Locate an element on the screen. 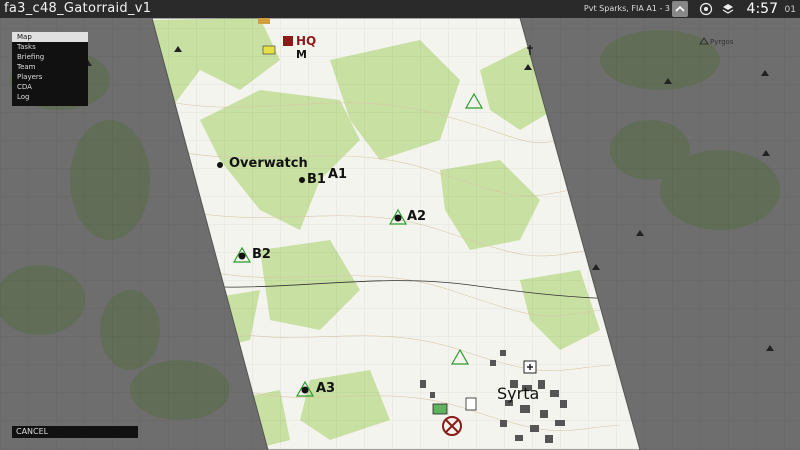  b2-label: B2 is located at coordinates (261, 254).